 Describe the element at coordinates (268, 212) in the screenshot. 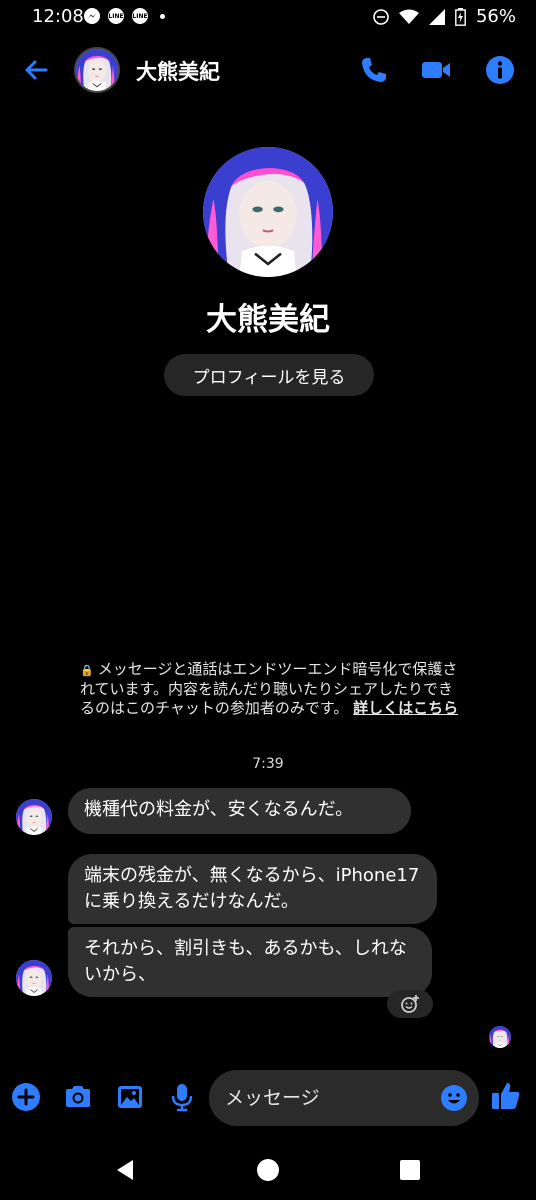

I see `profile-avatar` at that location.